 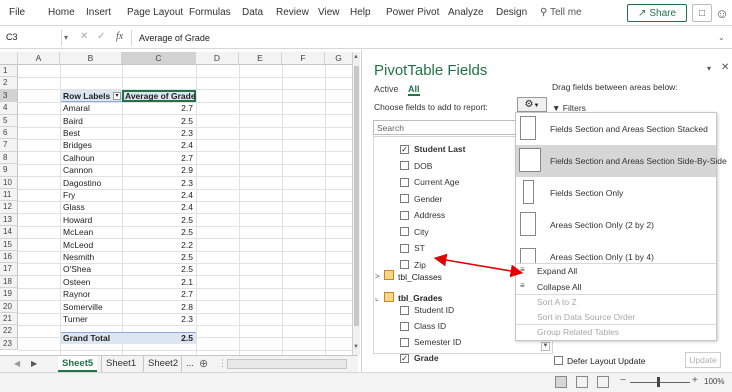 I want to click on zoom-out-icon: −, so click(x=623, y=380).